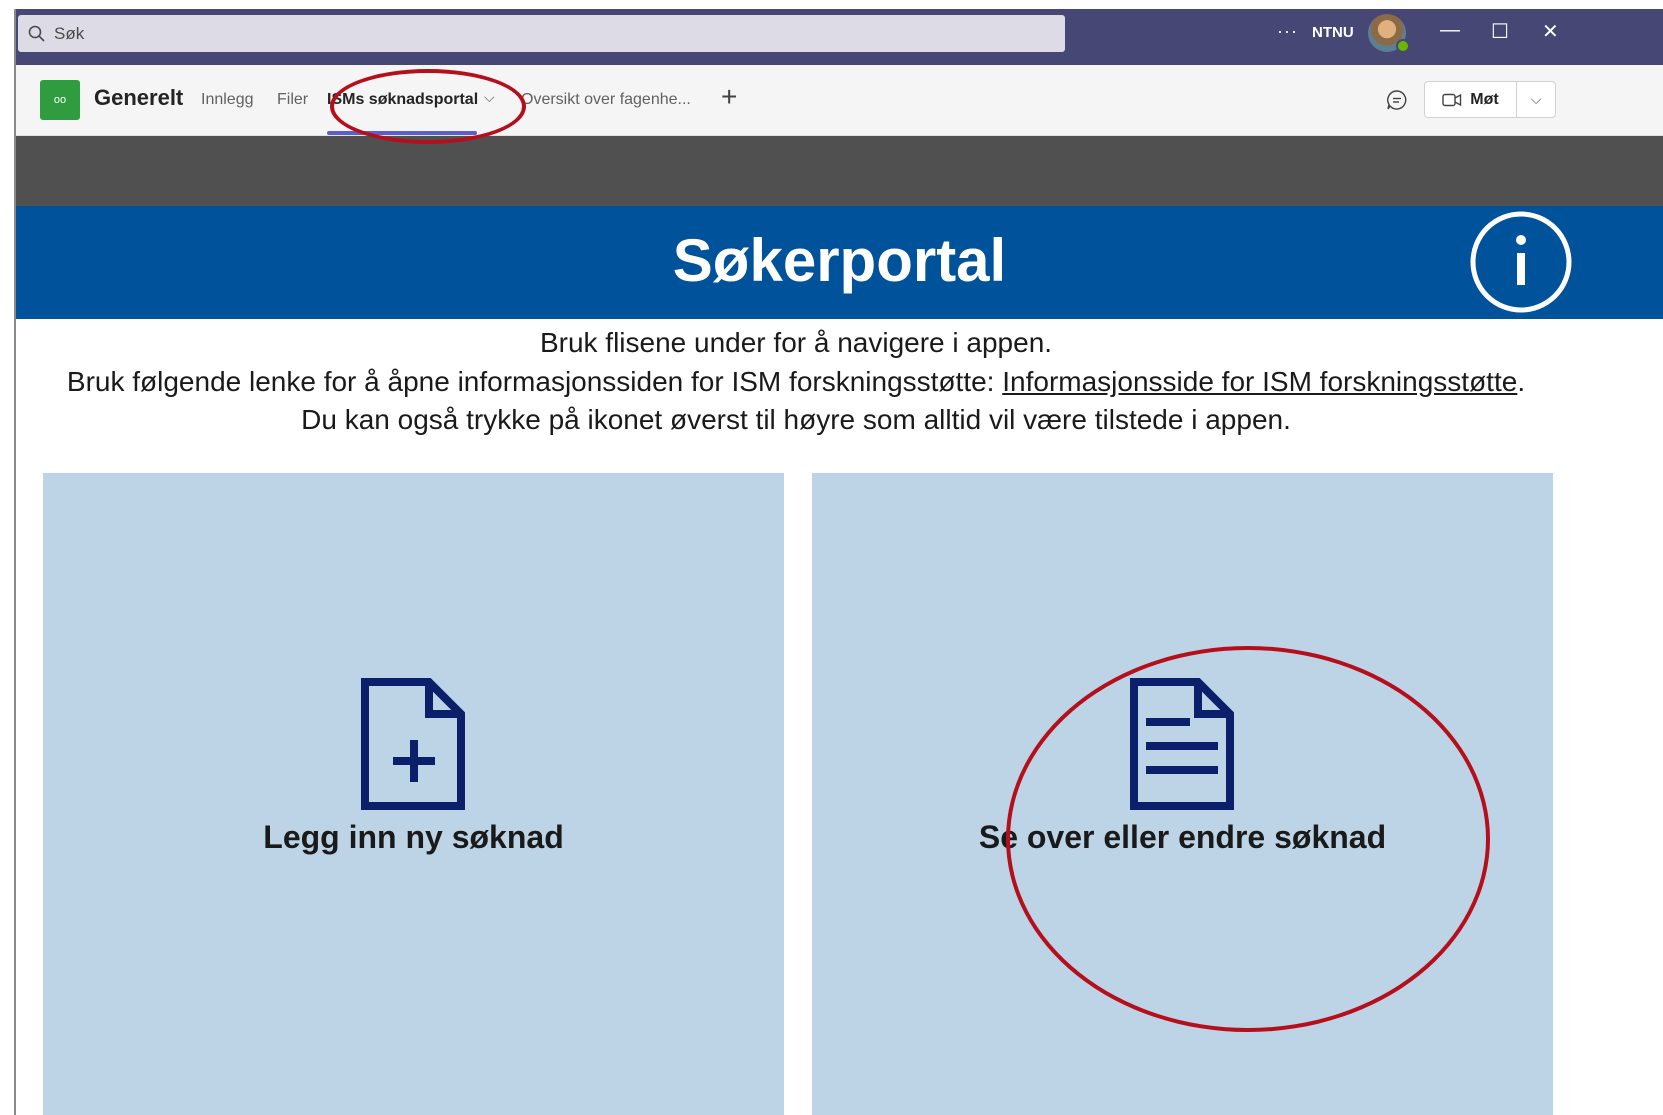 The width and height of the screenshot is (1663, 1115). What do you see at coordinates (1550, 31) in the screenshot?
I see `close-button: ✕` at bounding box center [1550, 31].